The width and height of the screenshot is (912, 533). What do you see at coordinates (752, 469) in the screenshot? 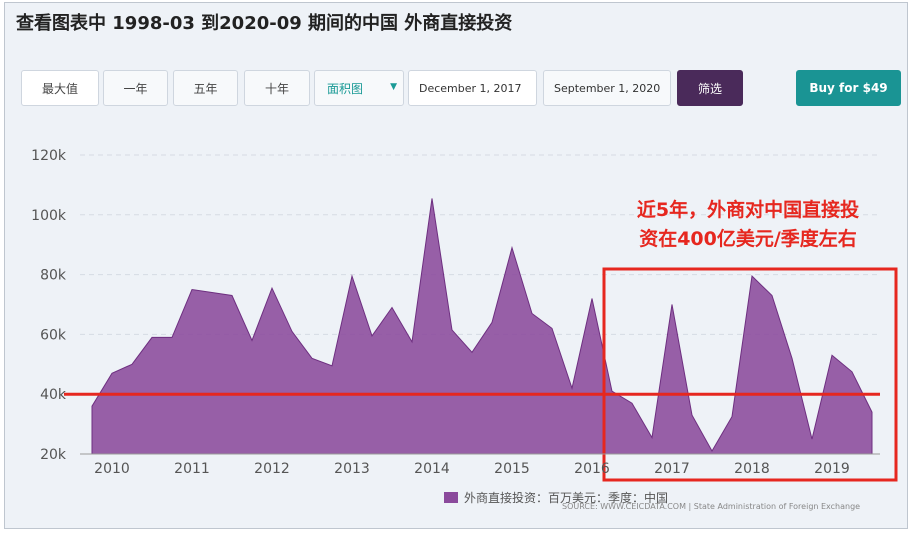
I see `x-tick-label: 2018` at bounding box center [752, 469].